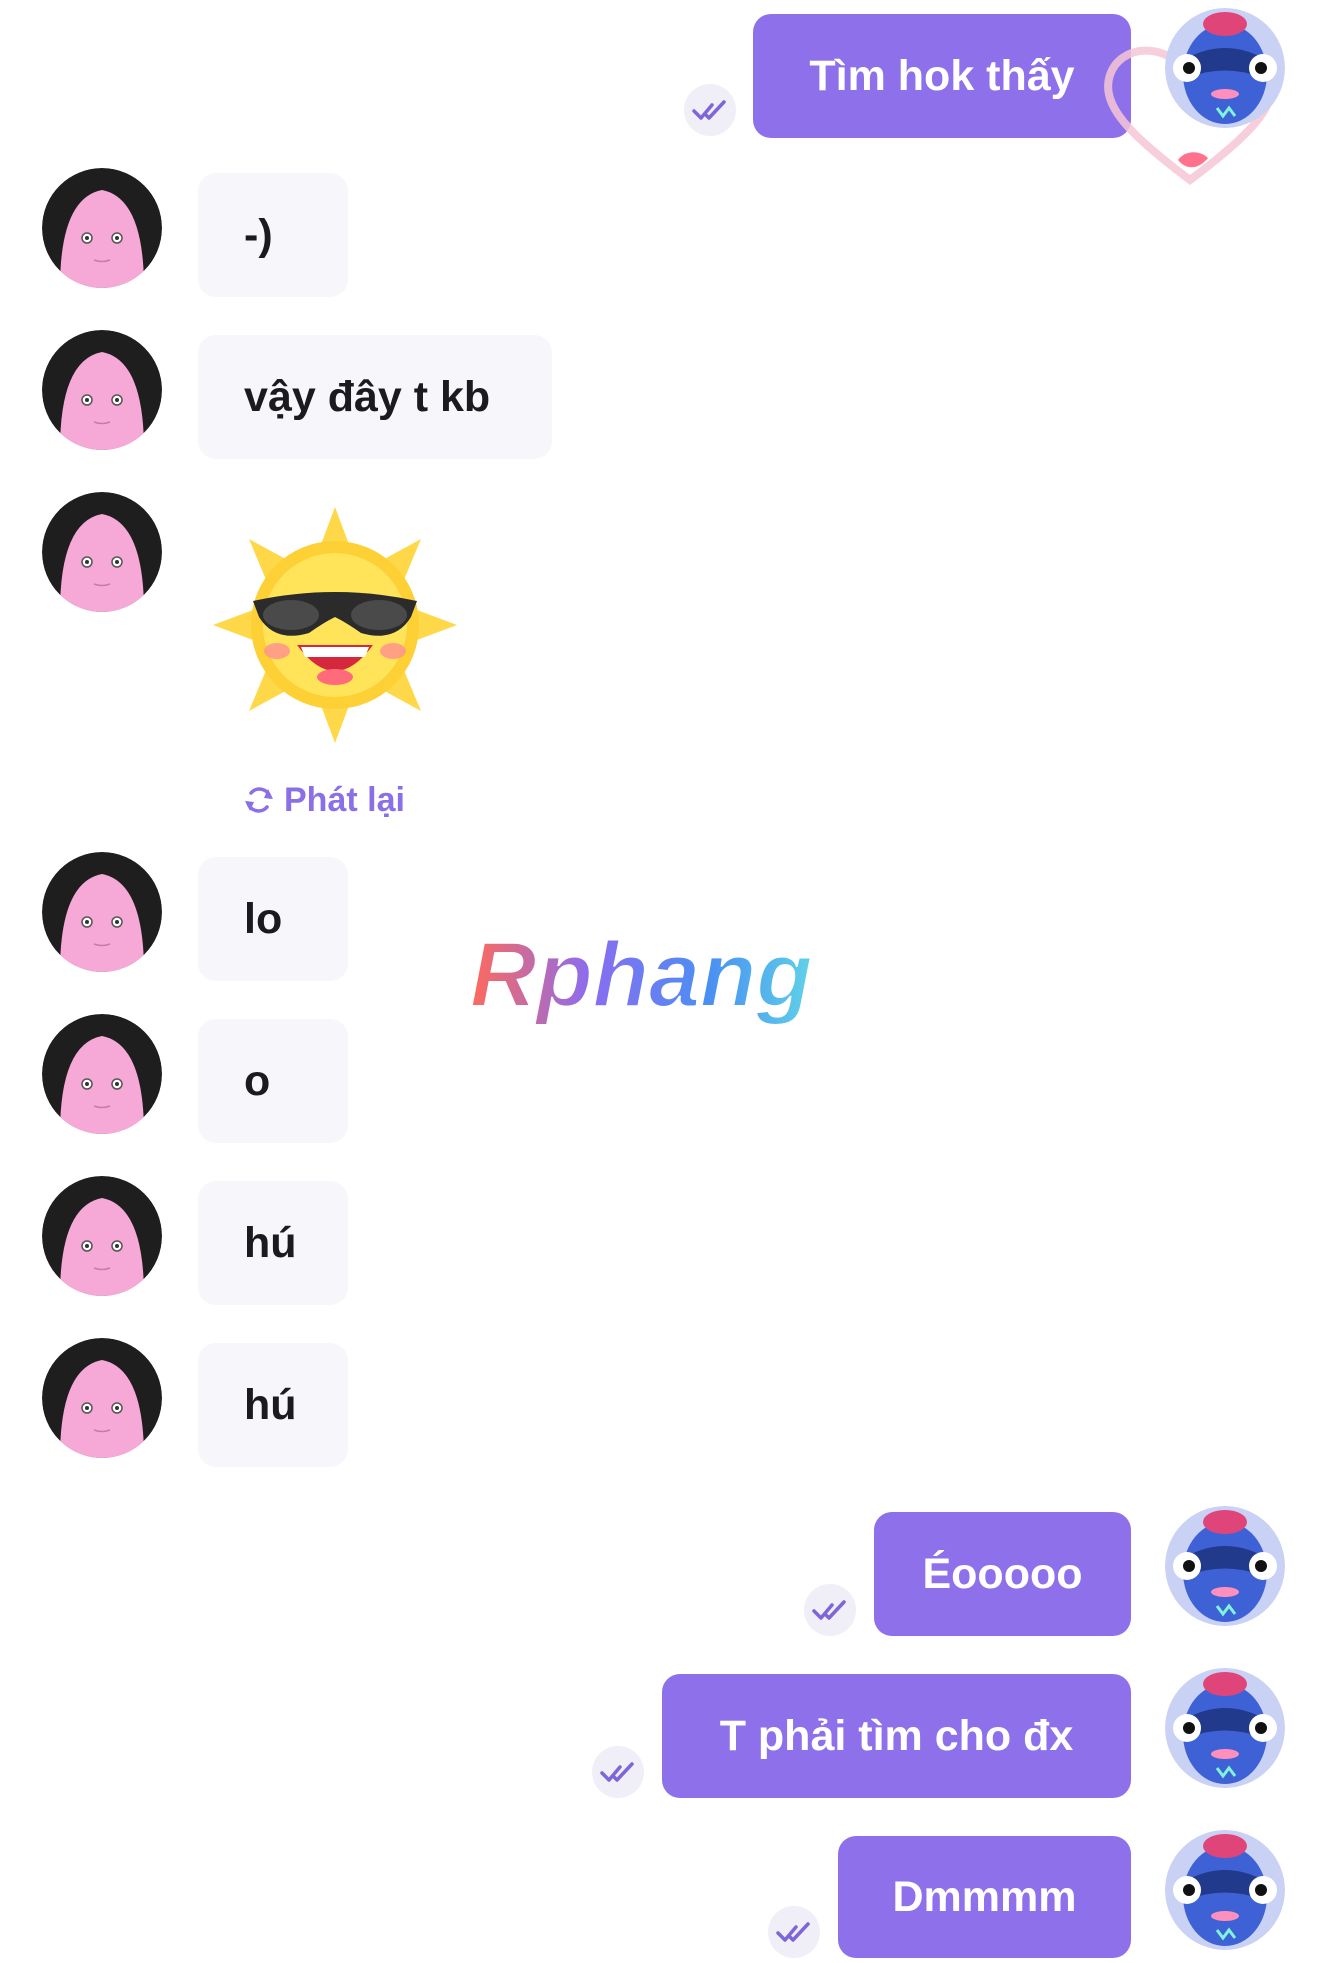 The width and height of the screenshot is (1319, 1963). What do you see at coordinates (263, 918) in the screenshot?
I see `message-text: lo` at bounding box center [263, 918].